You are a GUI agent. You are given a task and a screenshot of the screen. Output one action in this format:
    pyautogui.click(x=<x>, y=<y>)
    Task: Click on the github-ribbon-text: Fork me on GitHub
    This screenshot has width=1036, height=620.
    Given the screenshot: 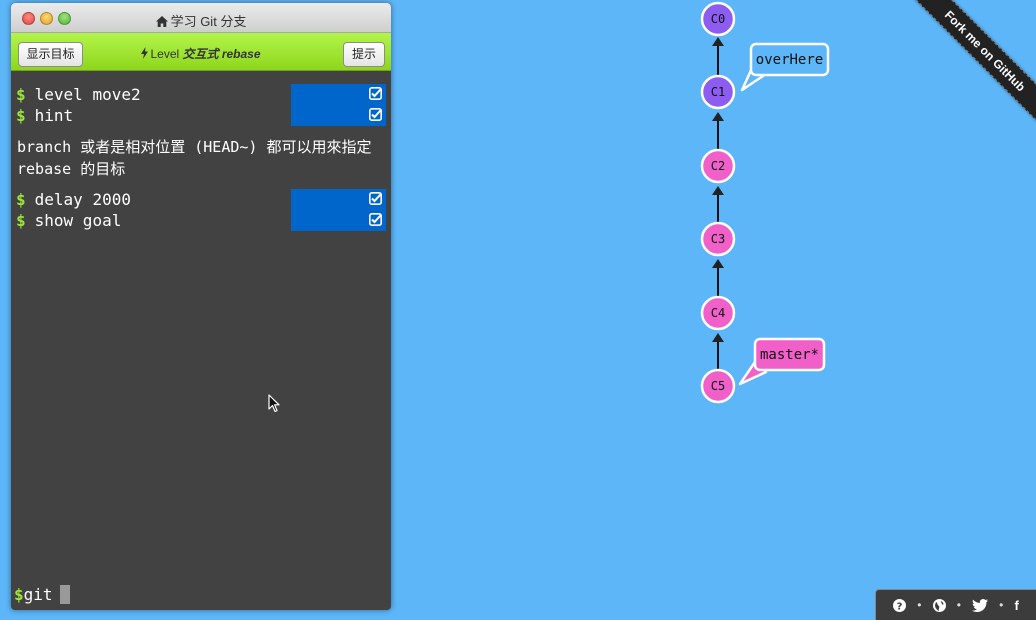 What is the action you would take?
    pyautogui.click(x=972, y=64)
    